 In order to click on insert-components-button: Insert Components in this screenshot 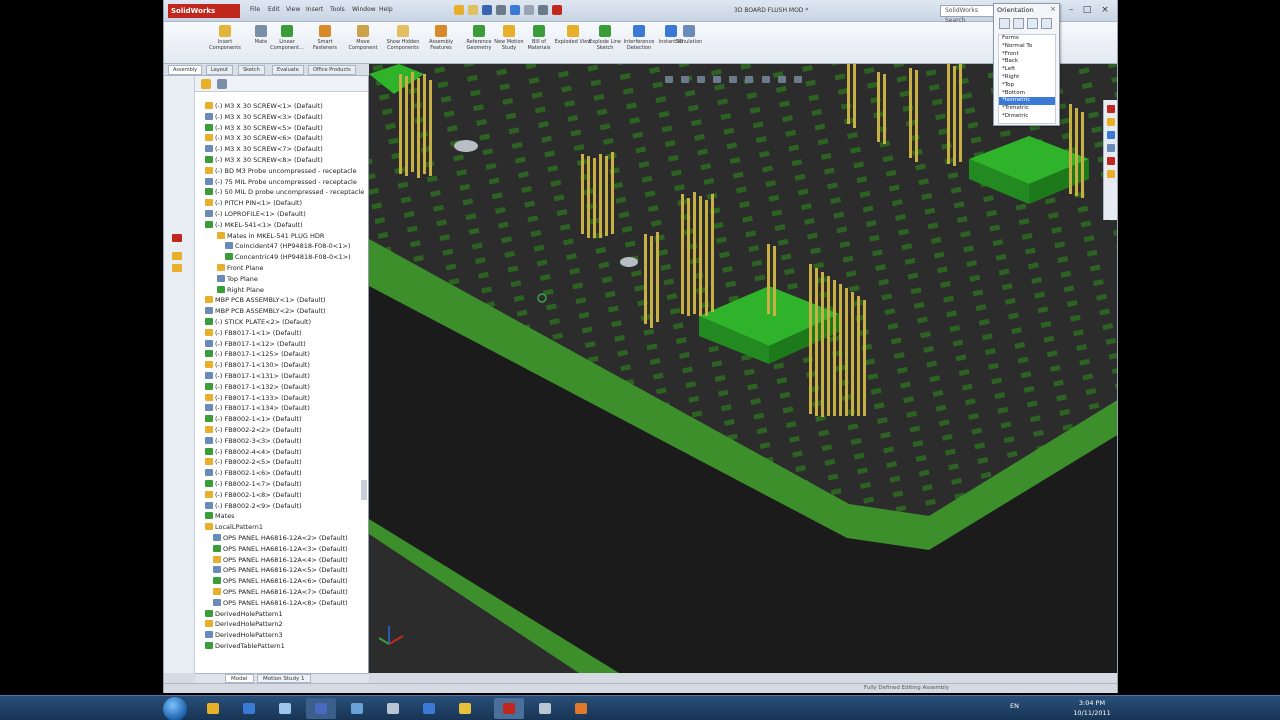, I will do `click(225, 43)`.